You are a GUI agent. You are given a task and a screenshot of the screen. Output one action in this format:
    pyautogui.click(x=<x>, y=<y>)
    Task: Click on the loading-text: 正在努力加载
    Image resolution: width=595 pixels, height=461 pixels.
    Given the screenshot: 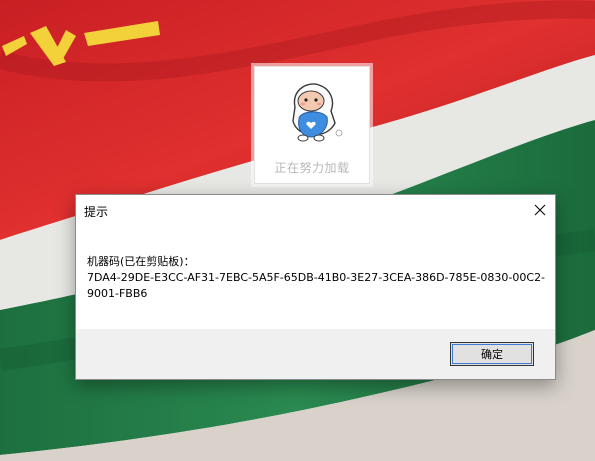 What is the action you would take?
    pyautogui.click(x=312, y=168)
    